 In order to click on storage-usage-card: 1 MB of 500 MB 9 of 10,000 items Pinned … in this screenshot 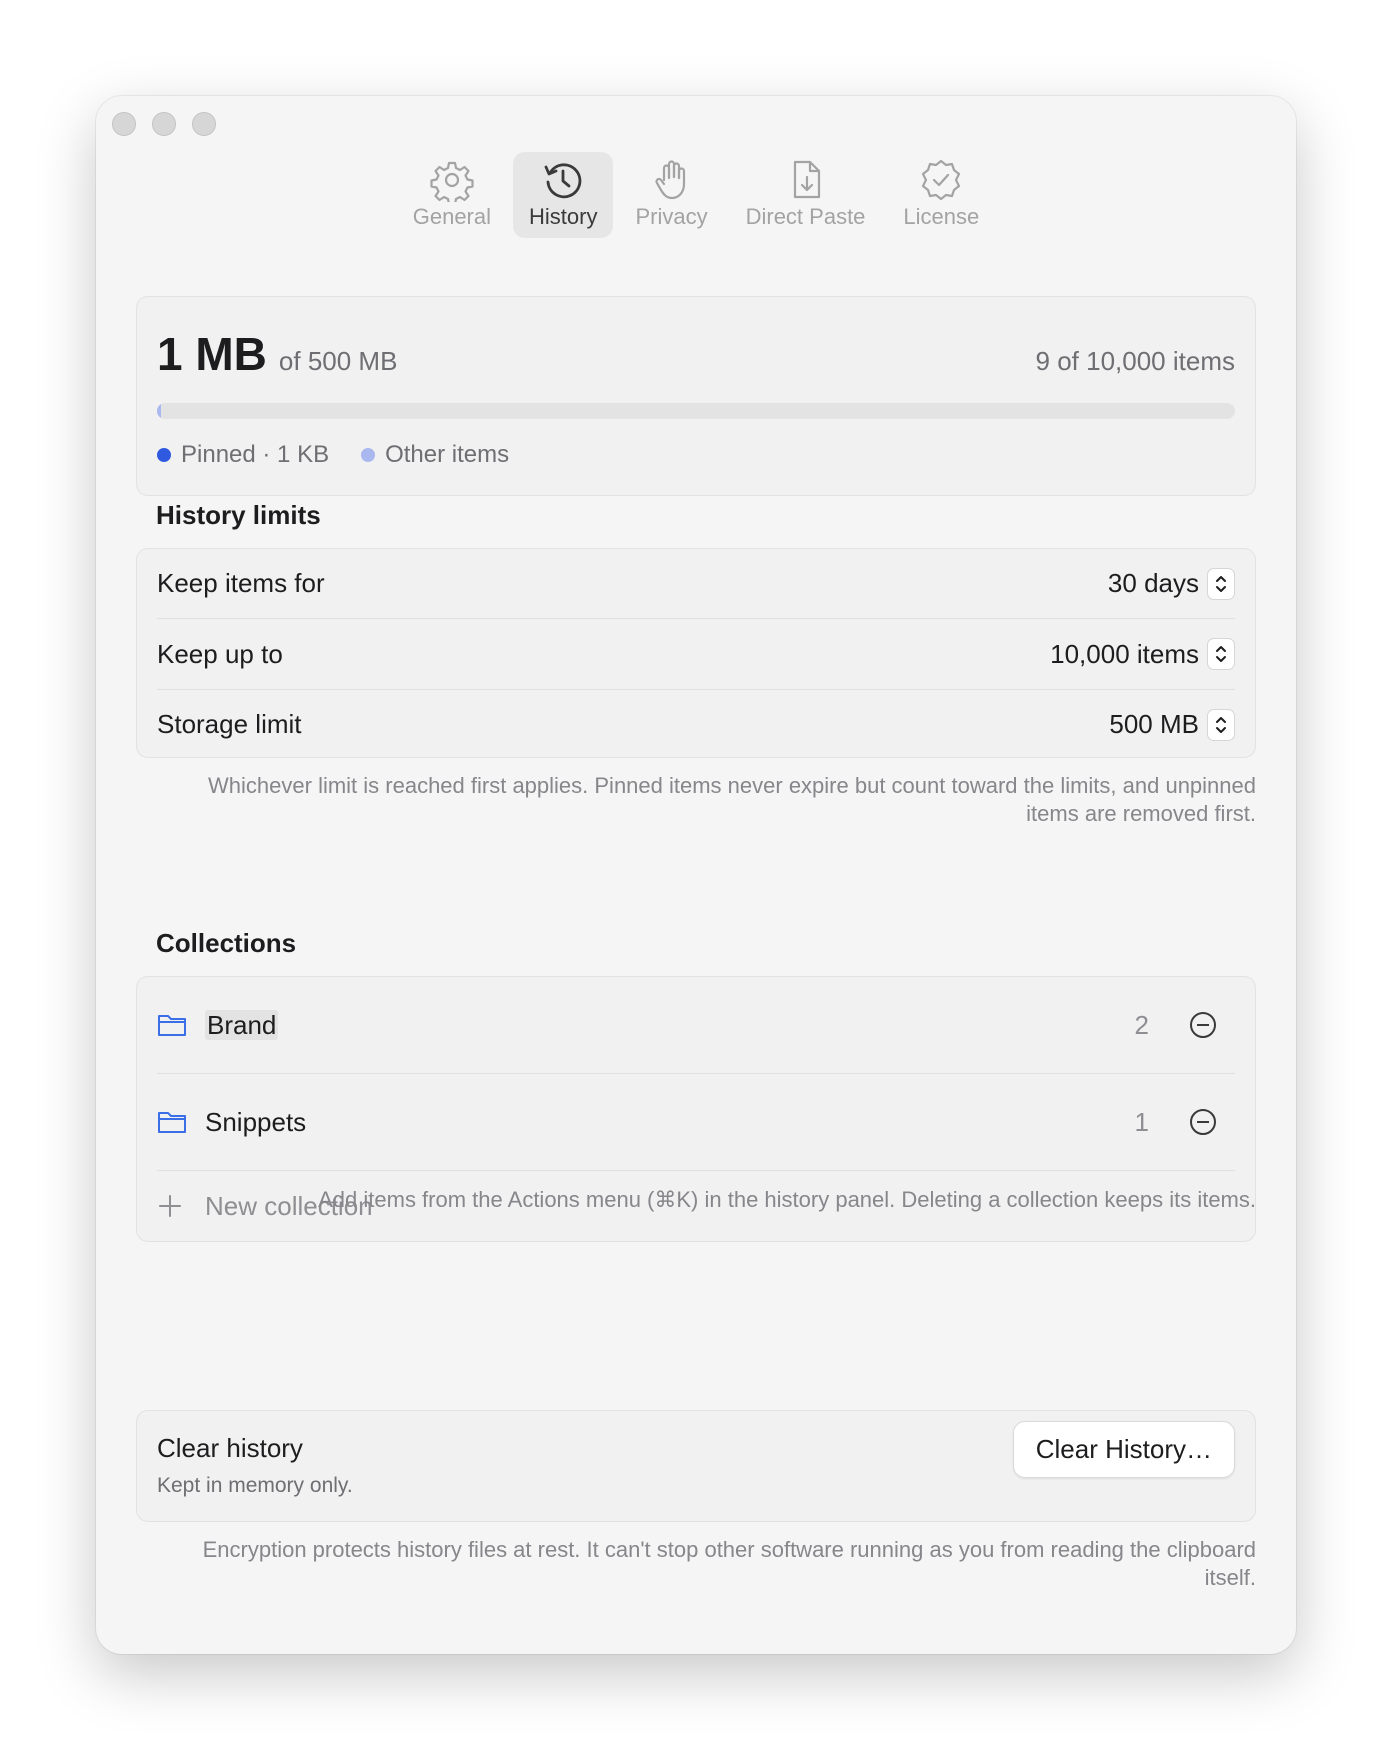, I will do `click(696, 396)`.